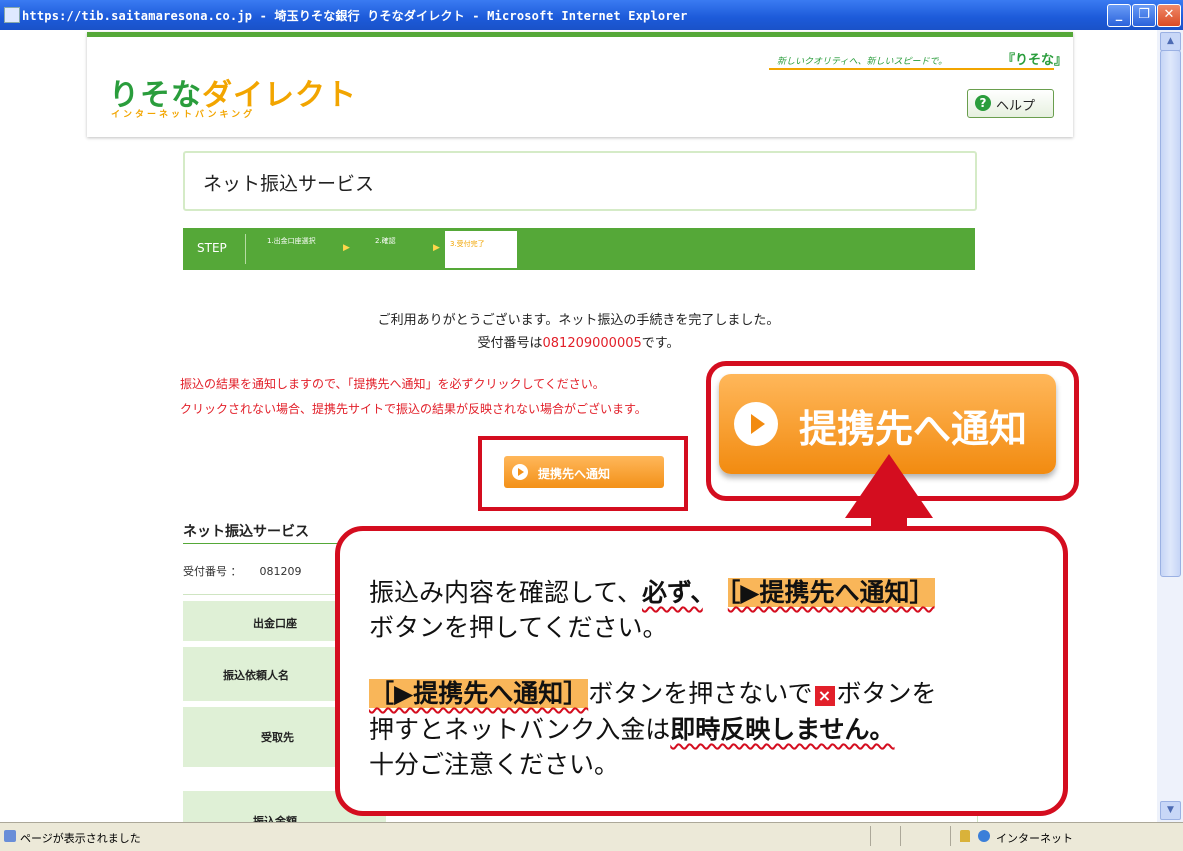 The width and height of the screenshot is (1183, 851). Describe the element at coordinates (578, 320) in the screenshot. I see `completion-message: ご利用ありがとうございます。ネット振込の手続きを完了しました。` at that location.